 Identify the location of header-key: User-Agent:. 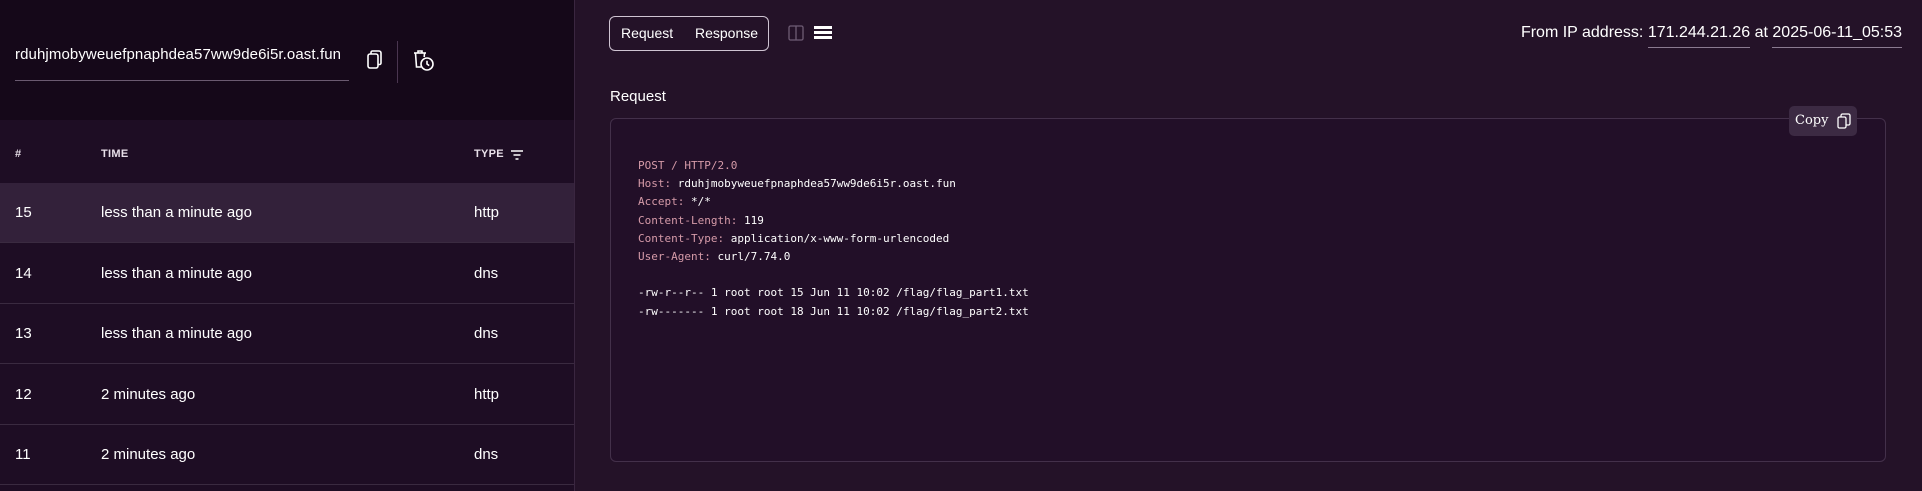
(674, 257).